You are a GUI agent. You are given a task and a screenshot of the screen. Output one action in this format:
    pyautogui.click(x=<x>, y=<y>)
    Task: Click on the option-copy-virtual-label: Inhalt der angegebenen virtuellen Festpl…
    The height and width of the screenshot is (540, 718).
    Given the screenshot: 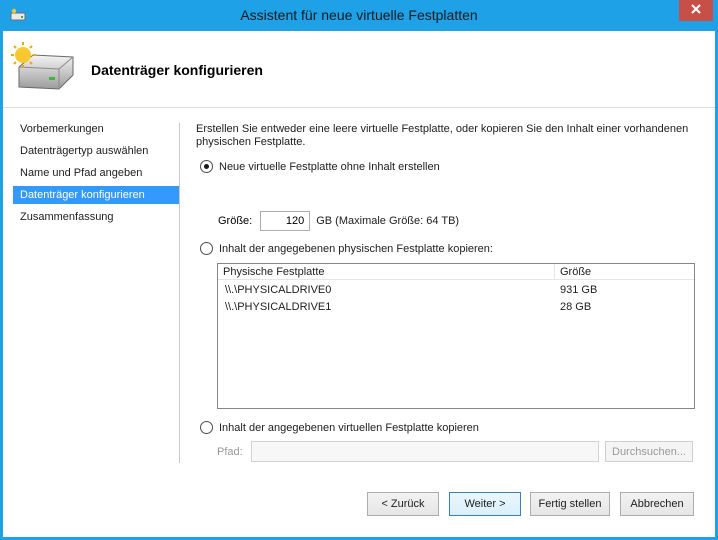 What is the action you would take?
    pyautogui.click(x=349, y=427)
    